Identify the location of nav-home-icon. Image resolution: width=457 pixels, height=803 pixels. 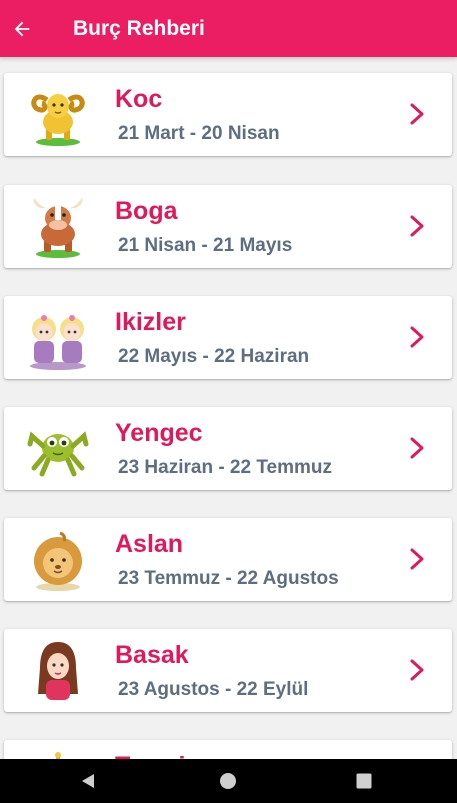
(228, 781).